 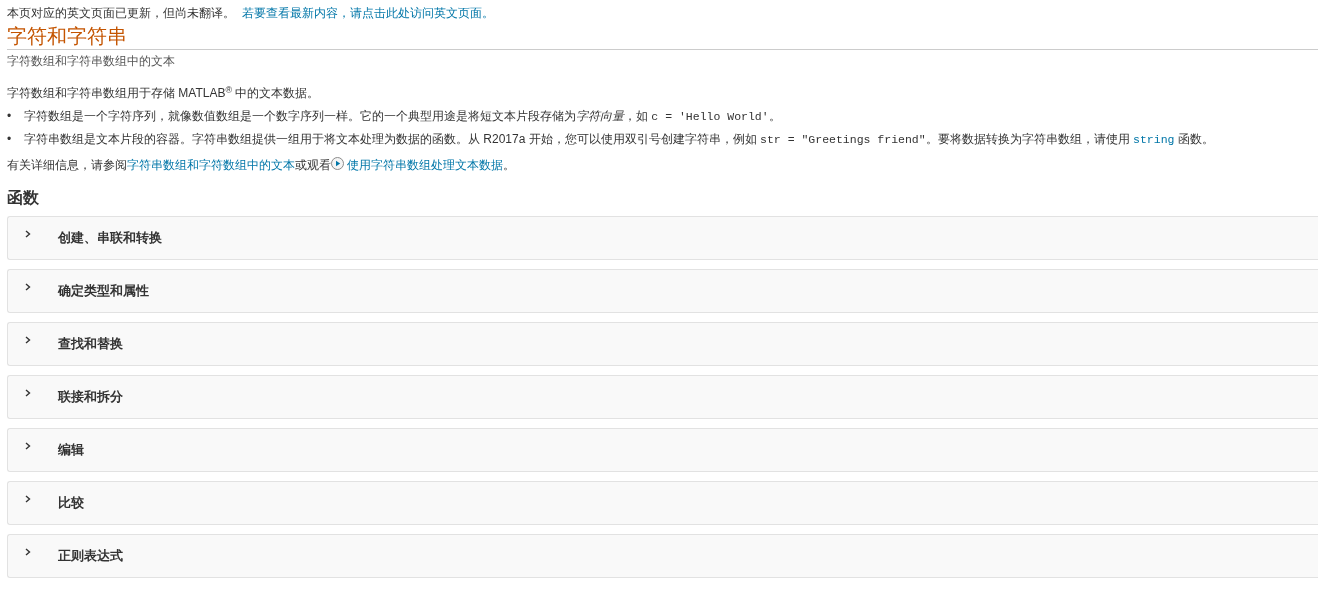 What do you see at coordinates (662, 503) in the screenshot?
I see `accordion-header: 比较` at bounding box center [662, 503].